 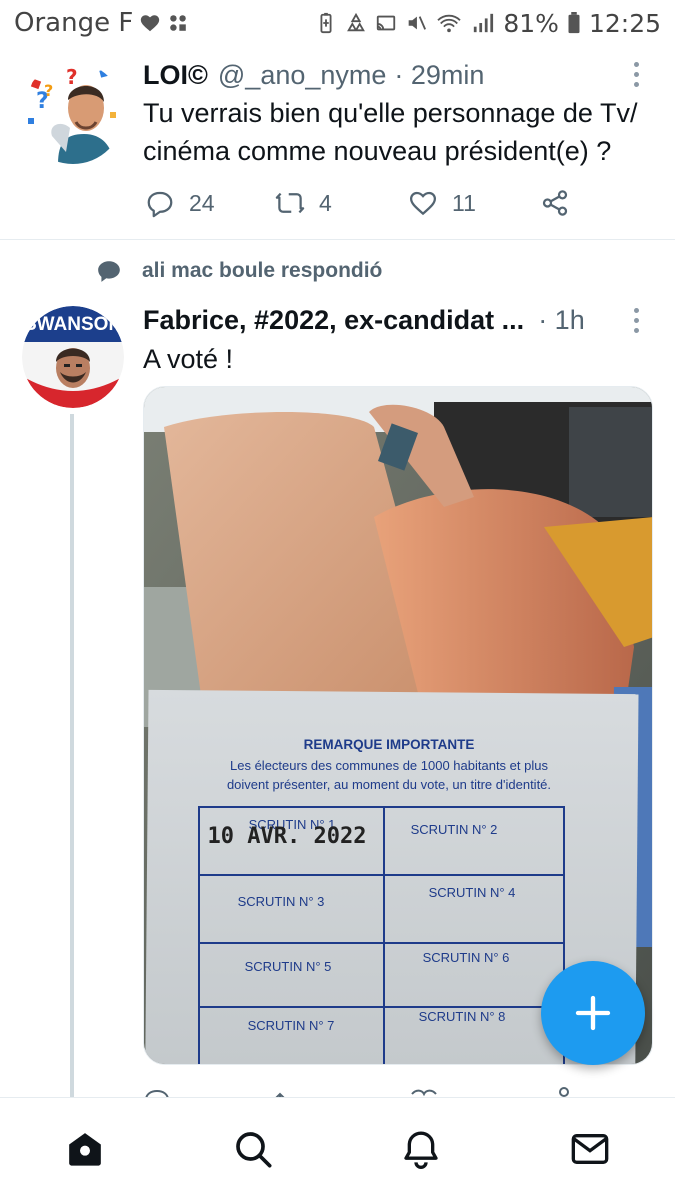 I want to click on retweet-icon, so click(x=290, y=203).